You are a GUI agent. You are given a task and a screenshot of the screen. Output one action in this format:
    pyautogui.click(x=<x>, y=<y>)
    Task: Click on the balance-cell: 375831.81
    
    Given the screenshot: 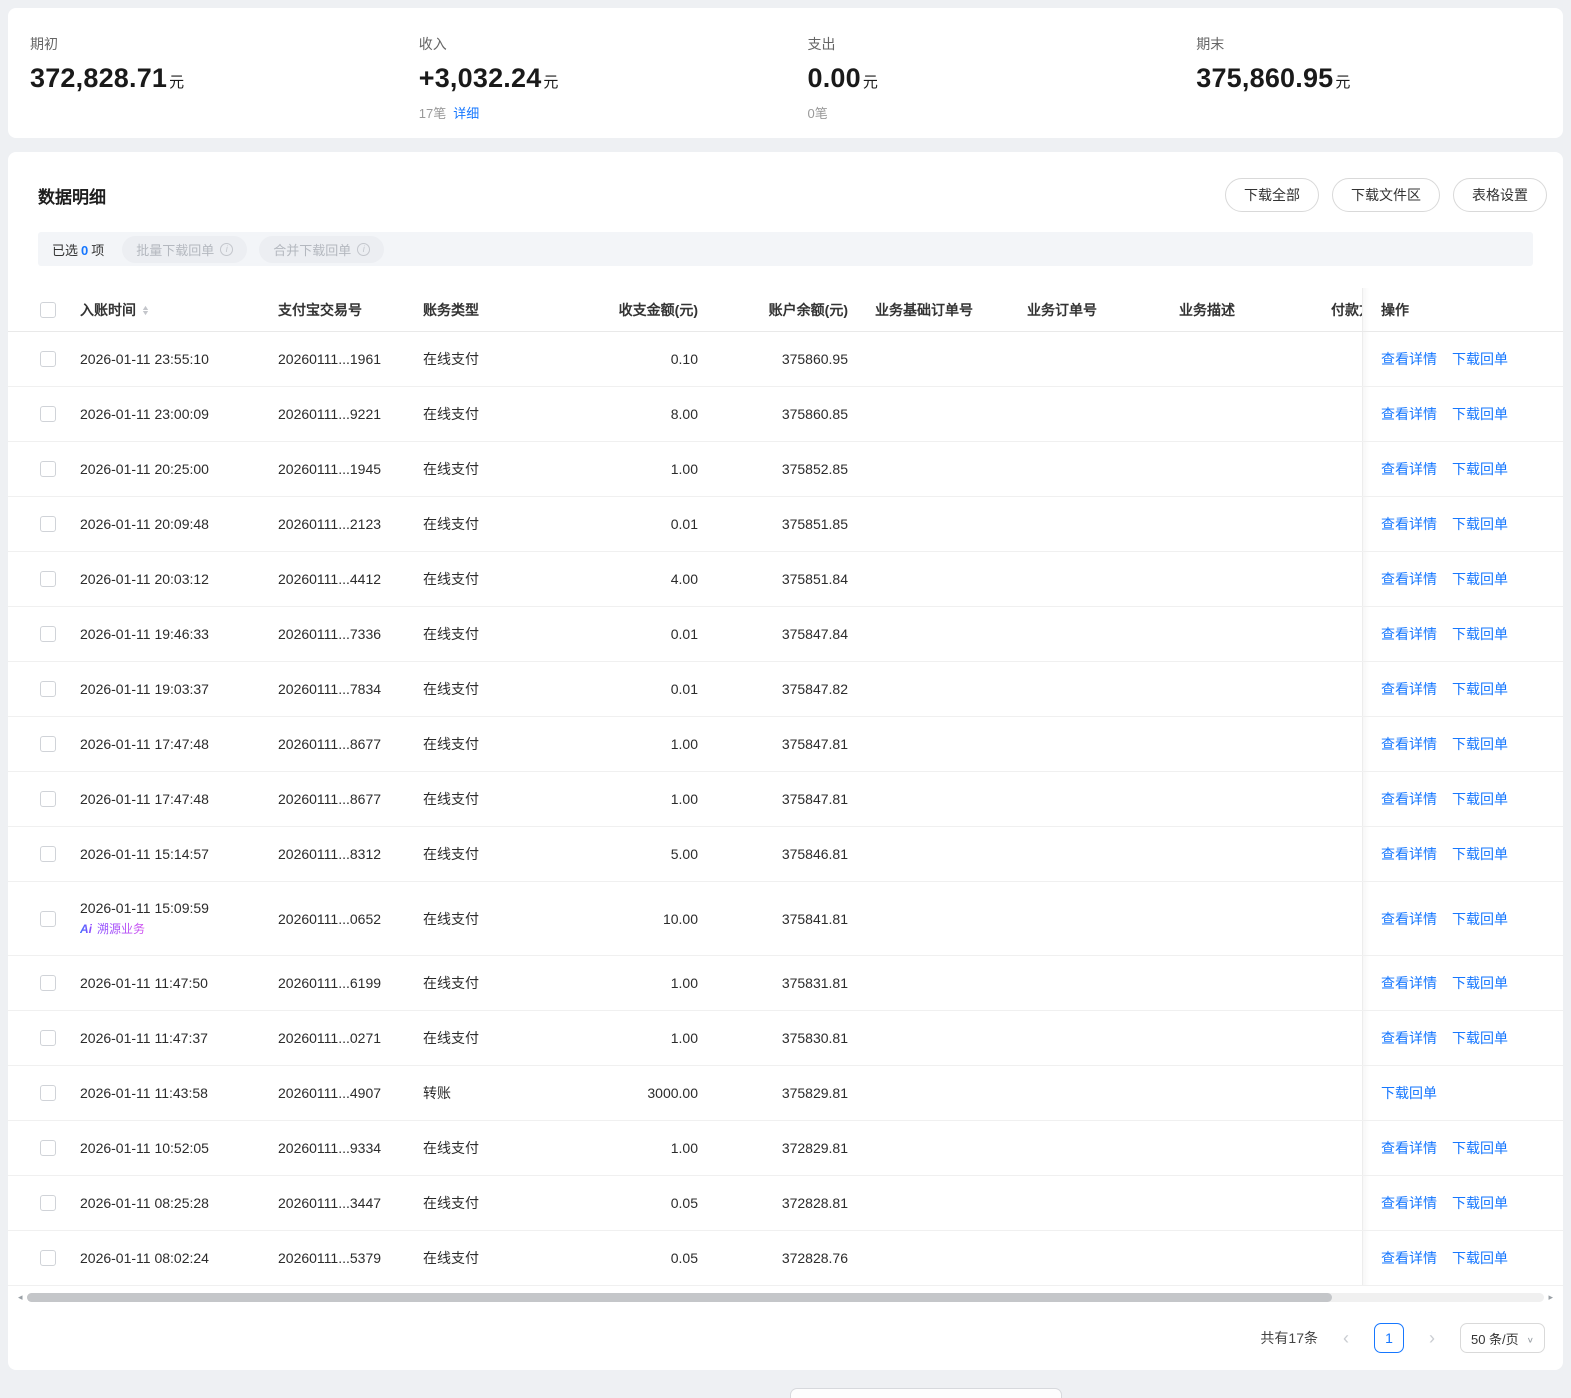 What is the action you would take?
    pyautogui.click(x=814, y=983)
    